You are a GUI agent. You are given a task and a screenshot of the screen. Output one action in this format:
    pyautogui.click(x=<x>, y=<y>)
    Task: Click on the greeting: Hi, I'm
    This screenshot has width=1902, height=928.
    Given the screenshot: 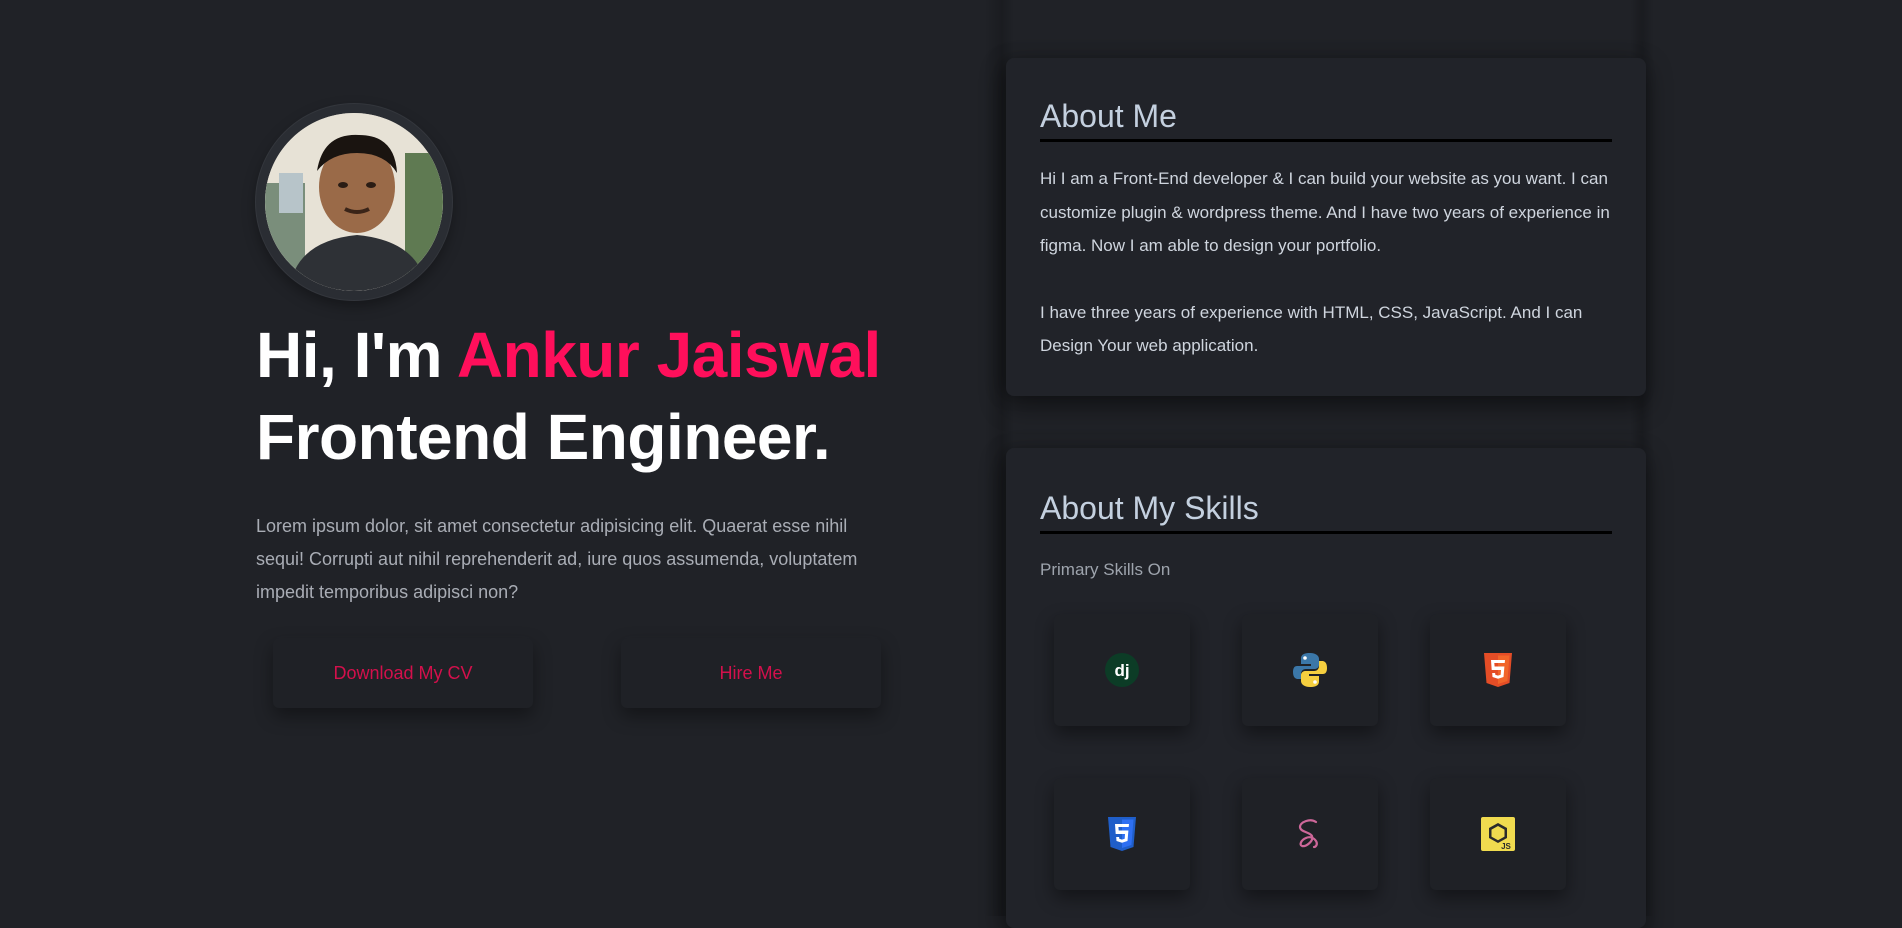 What is the action you would take?
    pyautogui.click(x=356, y=355)
    